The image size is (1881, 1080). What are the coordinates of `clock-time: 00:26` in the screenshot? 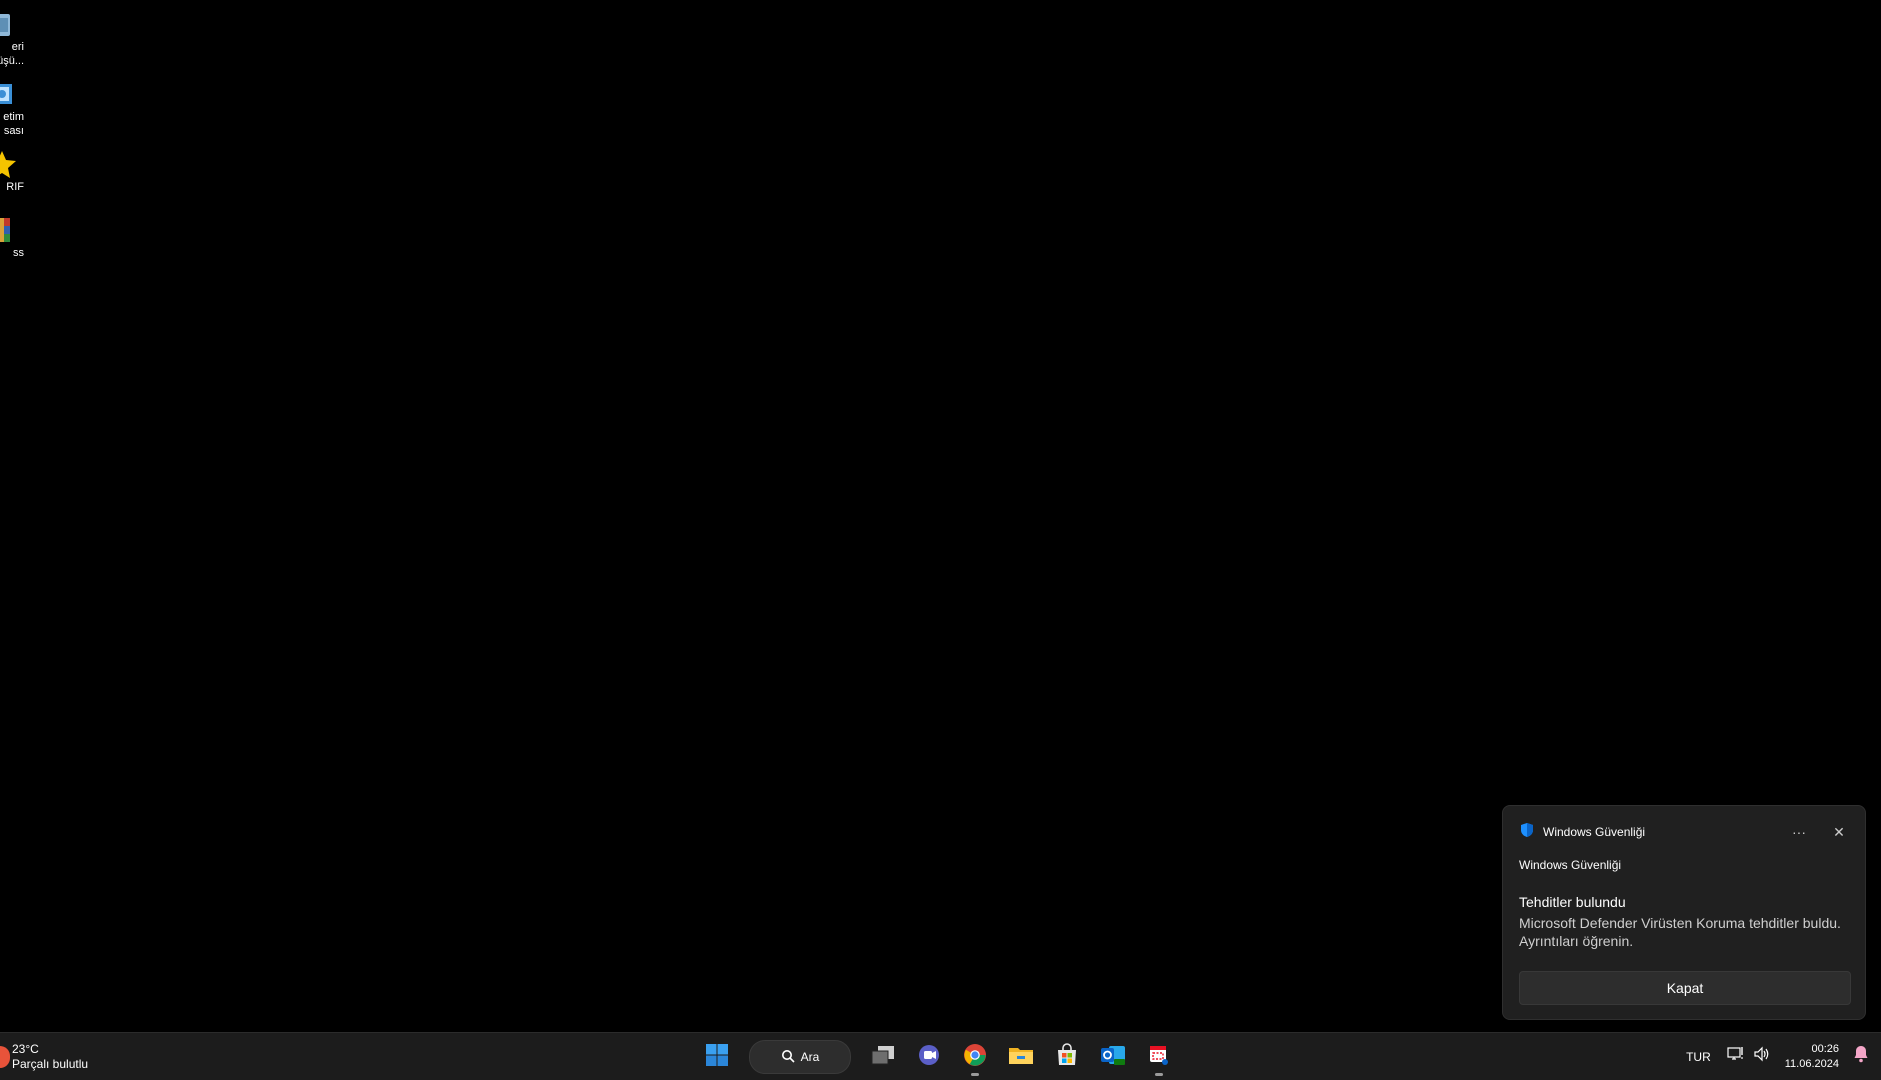 It's located at (1825, 1048).